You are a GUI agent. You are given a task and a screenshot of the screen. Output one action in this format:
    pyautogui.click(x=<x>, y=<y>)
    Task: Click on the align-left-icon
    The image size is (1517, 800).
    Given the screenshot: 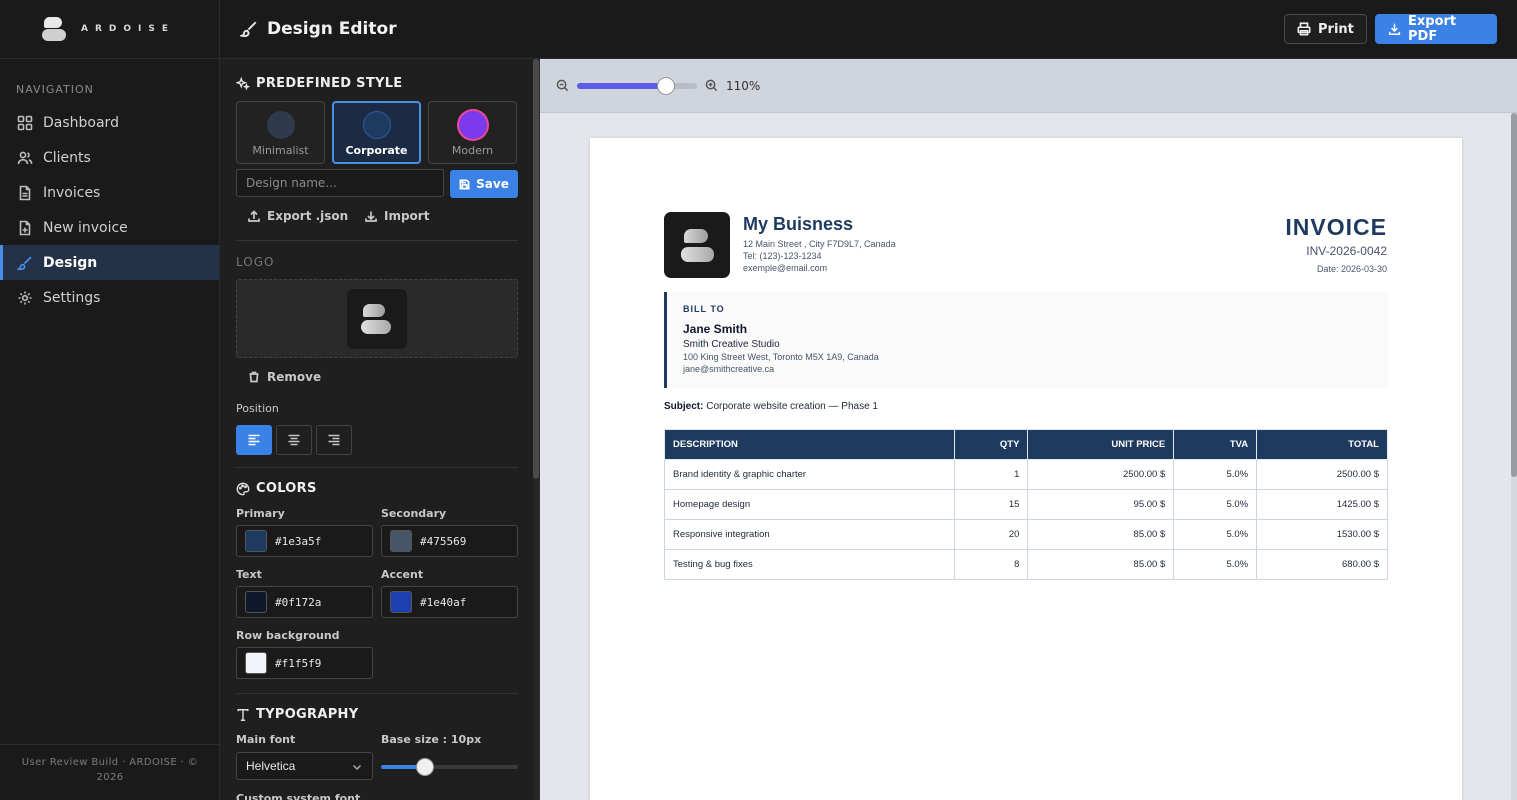 What is the action you would take?
    pyautogui.click(x=254, y=440)
    